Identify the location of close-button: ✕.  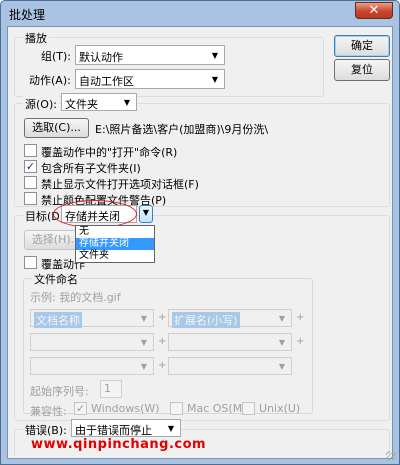
(374, 10).